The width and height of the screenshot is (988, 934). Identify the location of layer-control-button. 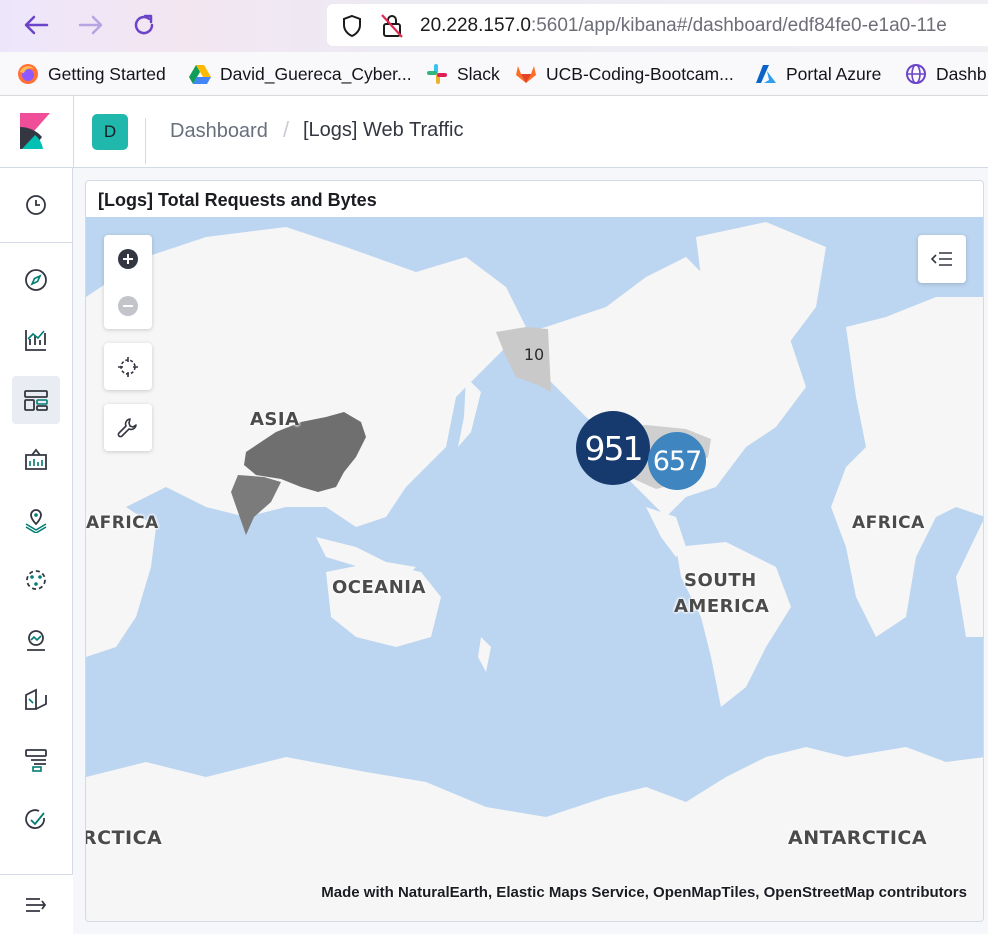
(942, 259).